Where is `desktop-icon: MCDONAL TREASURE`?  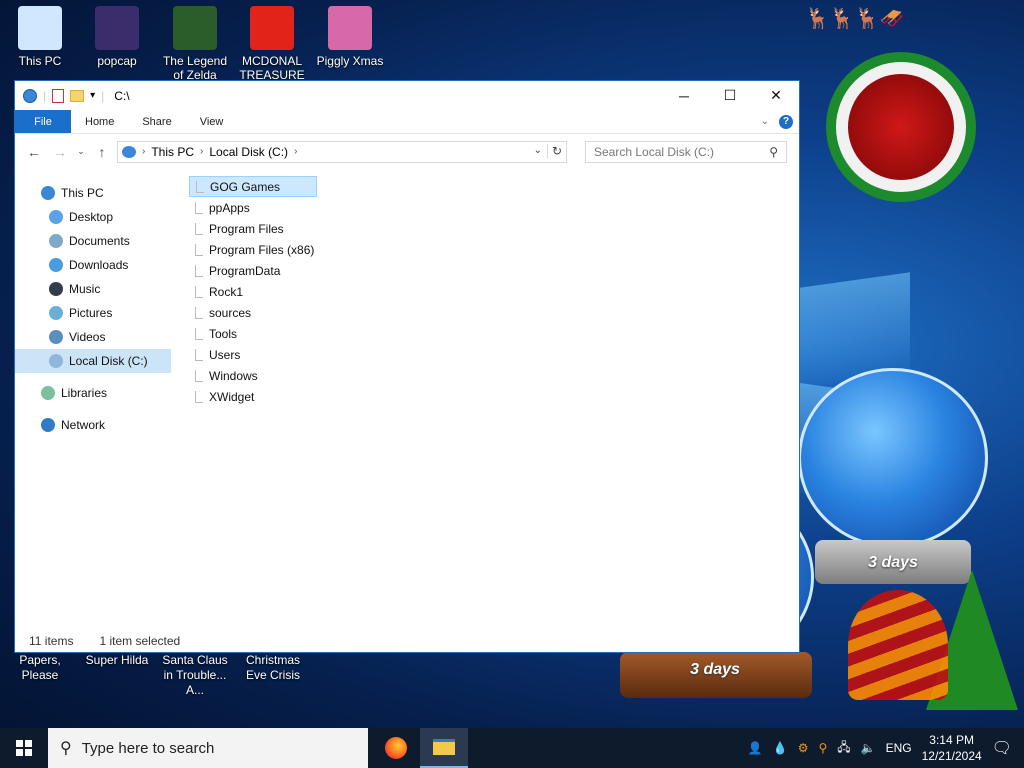 desktop-icon: MCDONAL TREASURE is located at coordinates (272, 44).